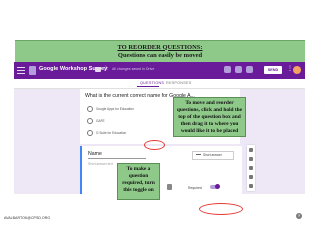  I want to click on add-section-icon, so click(251, 186).